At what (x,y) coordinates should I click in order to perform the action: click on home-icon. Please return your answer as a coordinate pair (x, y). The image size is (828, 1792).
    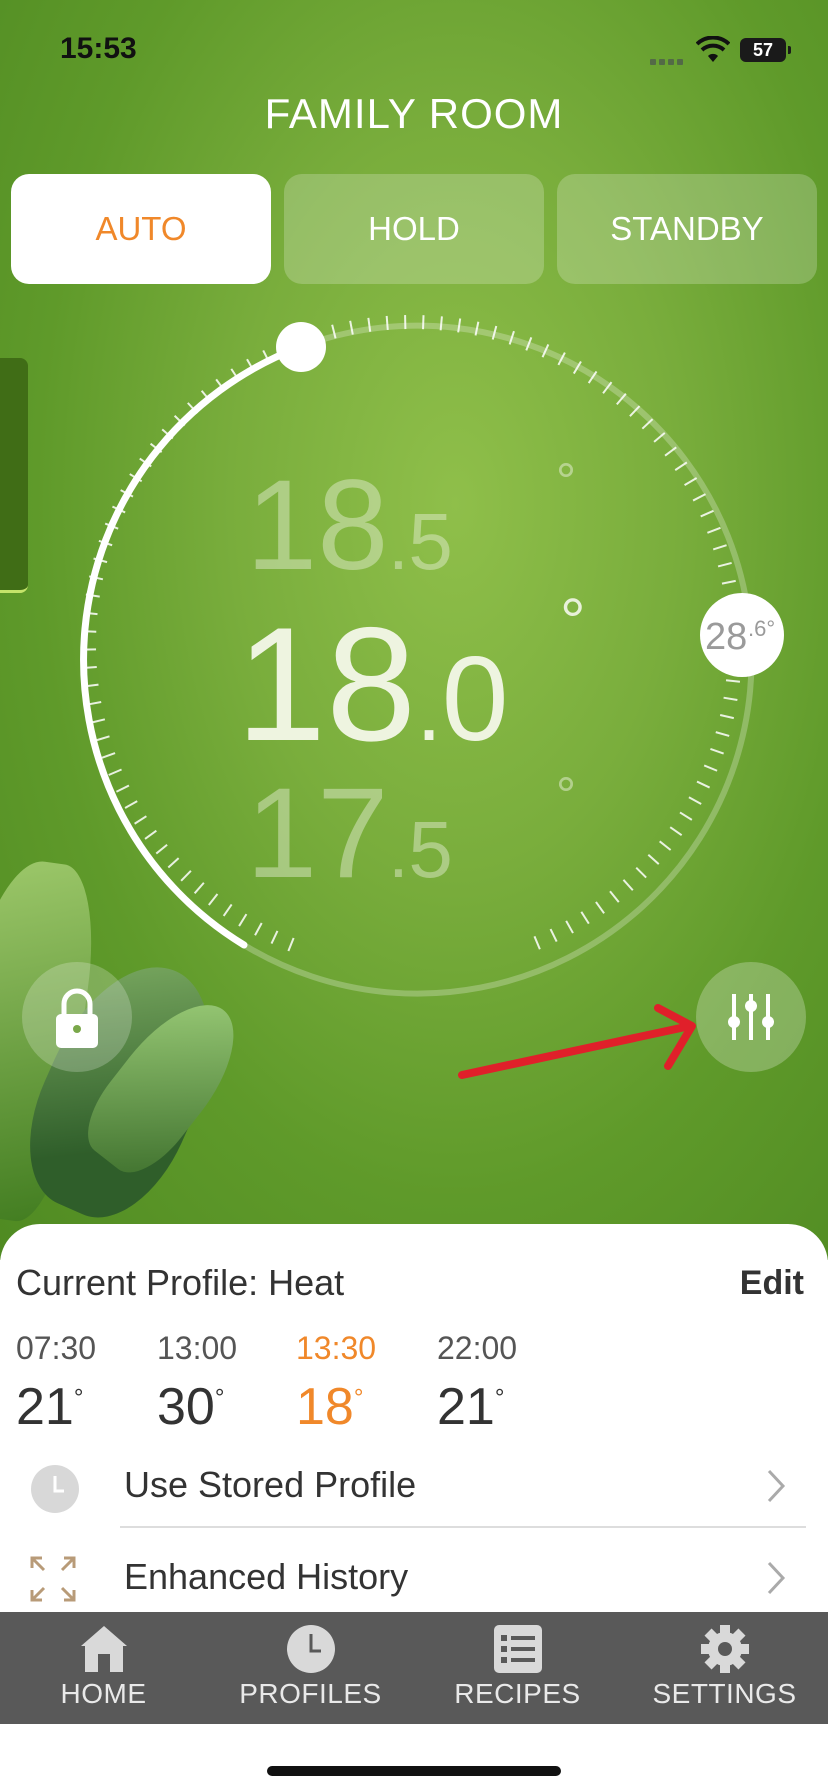
    Looking at the image, I should click on (103, 1649).